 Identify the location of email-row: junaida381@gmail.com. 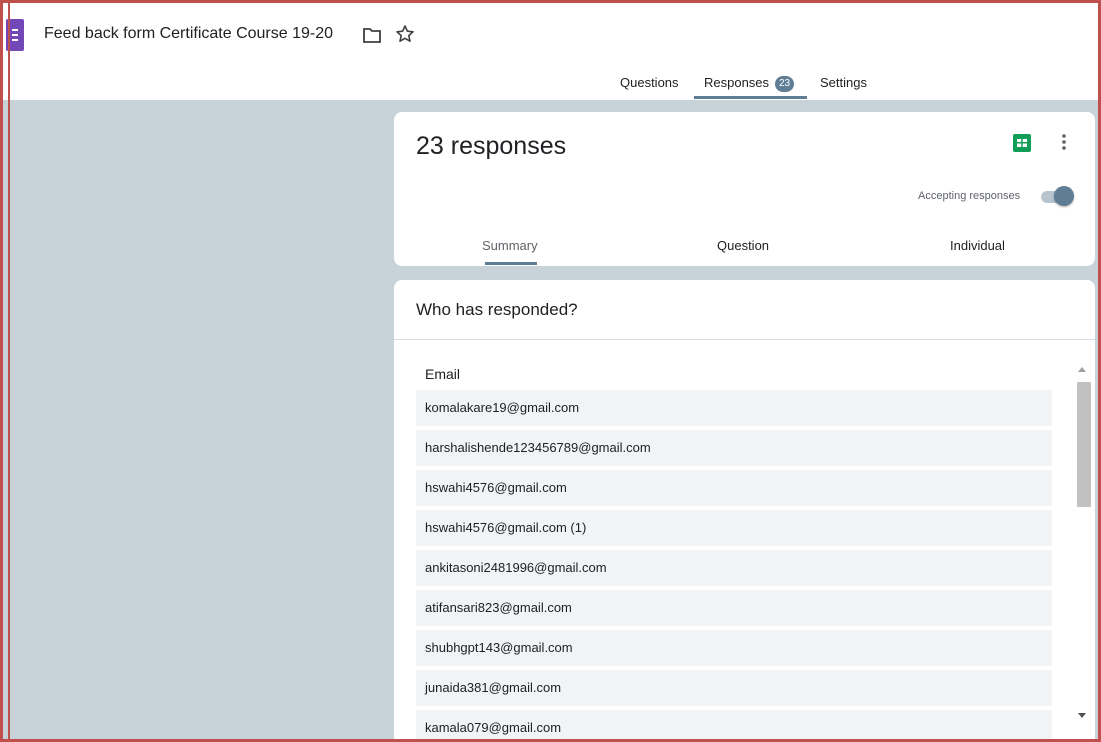
(734, 688).